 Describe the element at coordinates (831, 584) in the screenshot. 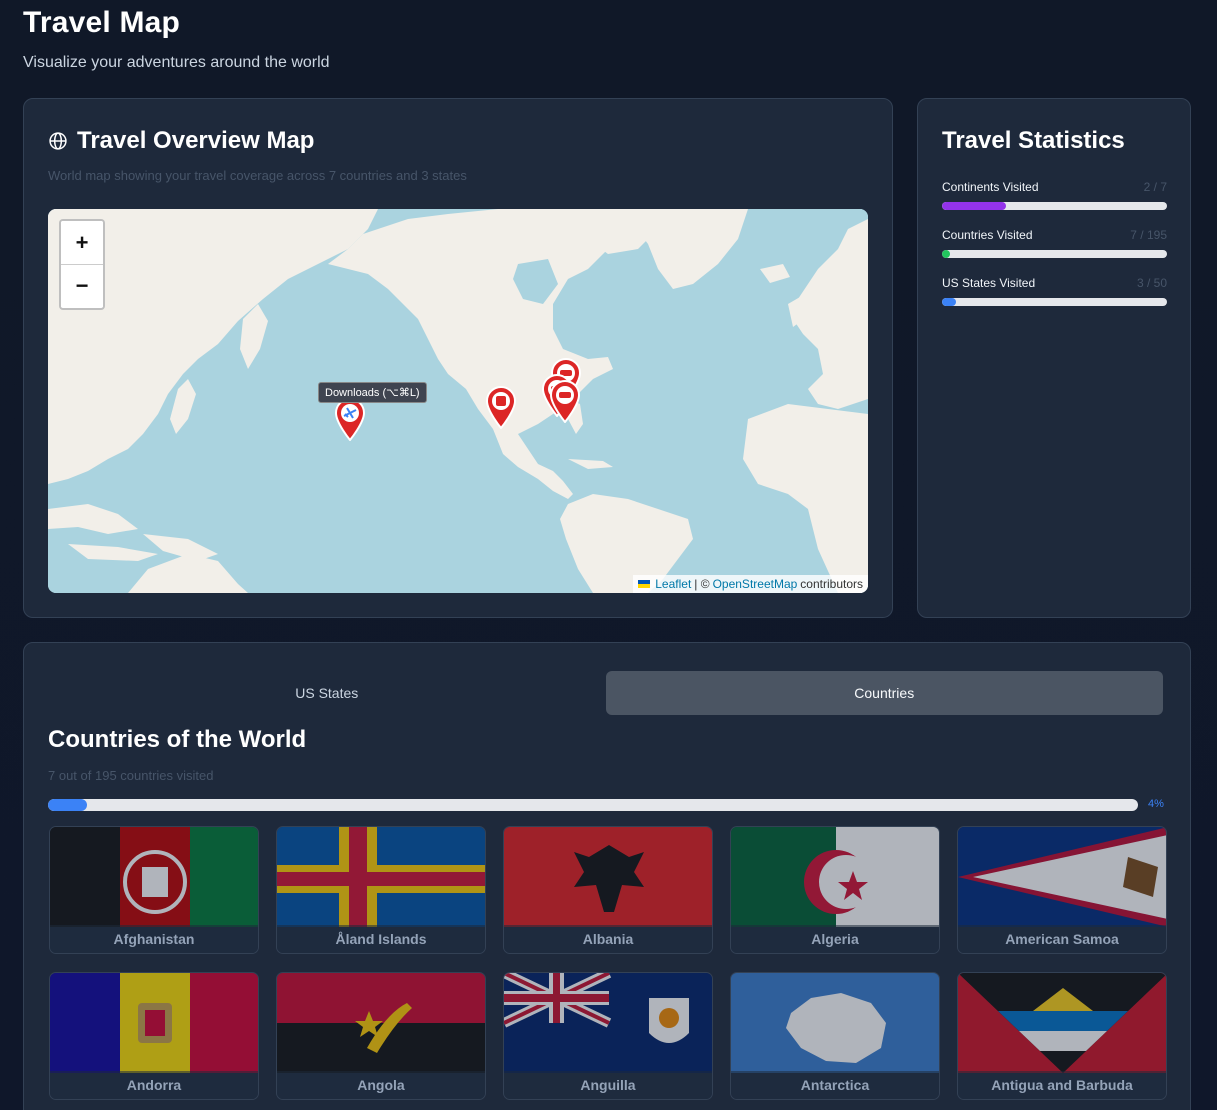

I see `attribution-suffix: contributors` at that location.